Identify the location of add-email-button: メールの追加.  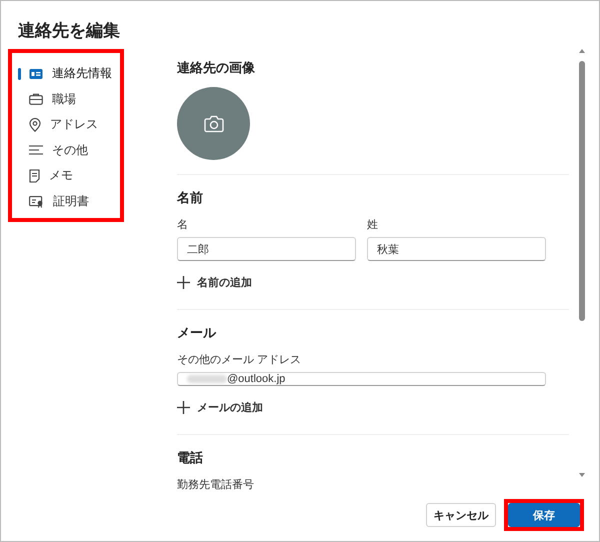
(220, 407).